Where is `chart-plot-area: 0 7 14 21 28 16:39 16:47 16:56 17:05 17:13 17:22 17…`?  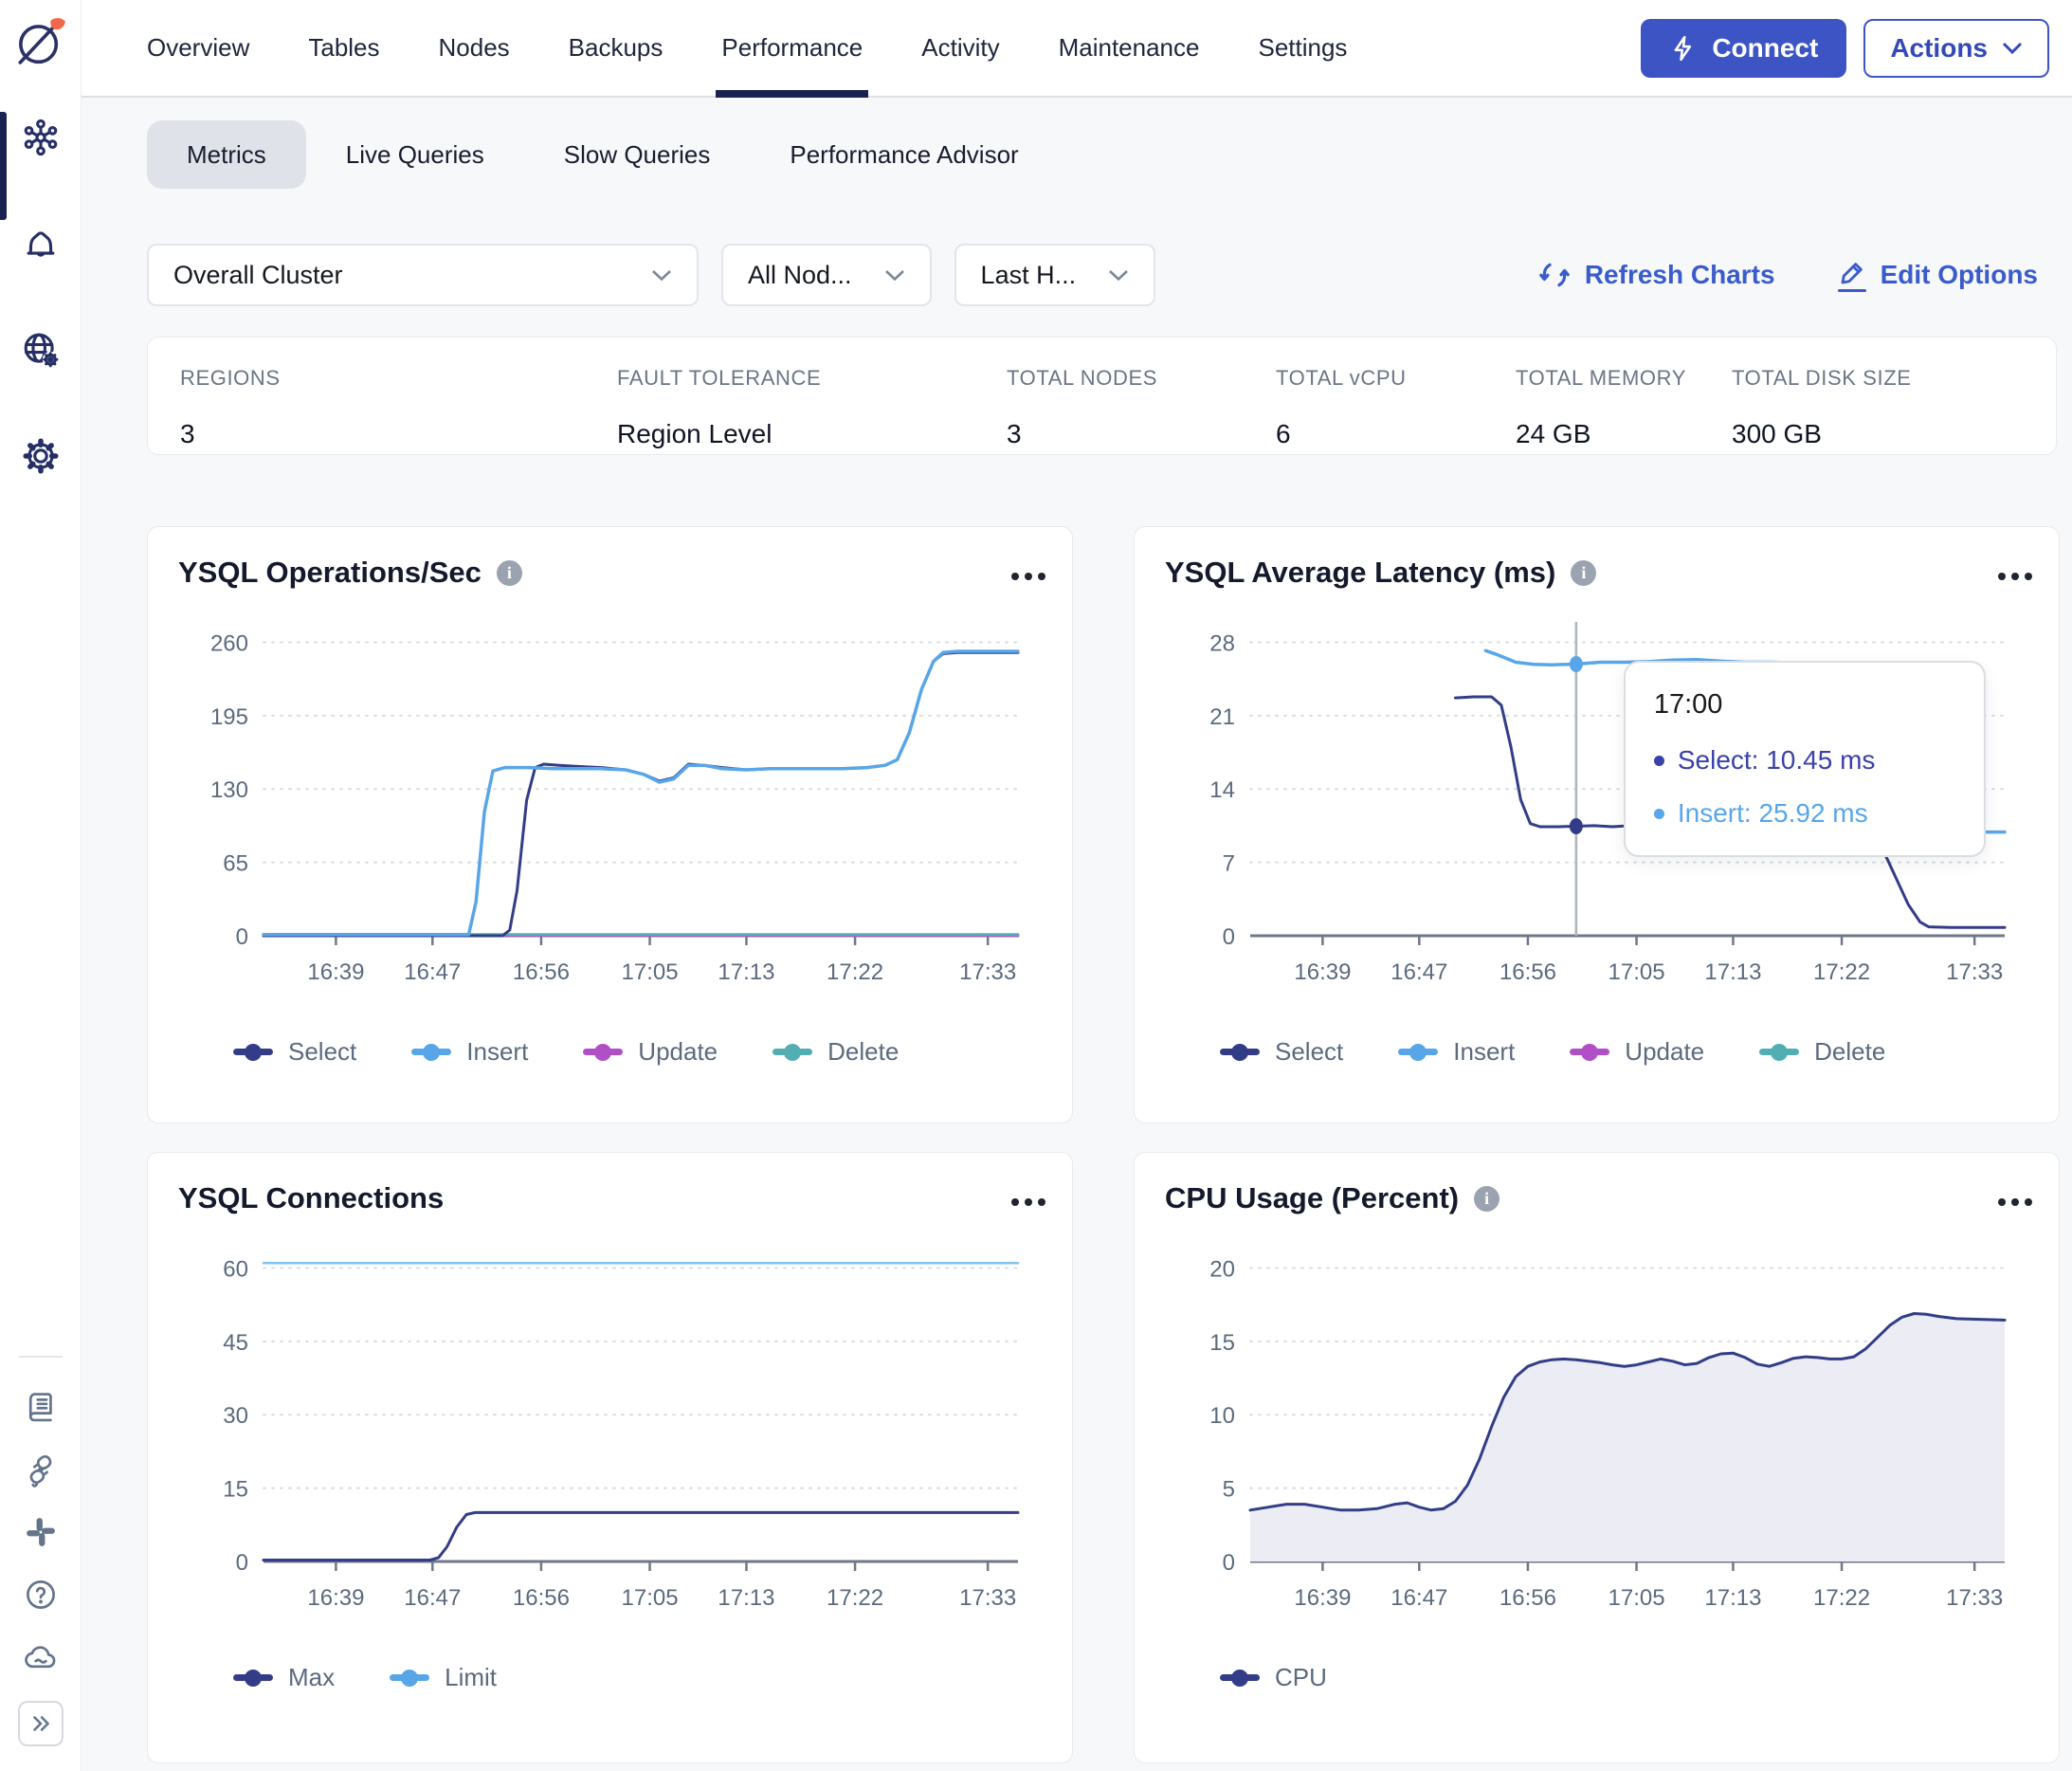 chart-plot-area: 0 7 14 21 28 16:39 16:47 16:56 17:05 17:13 17:22 17… is located at coordinates (1596, 812).